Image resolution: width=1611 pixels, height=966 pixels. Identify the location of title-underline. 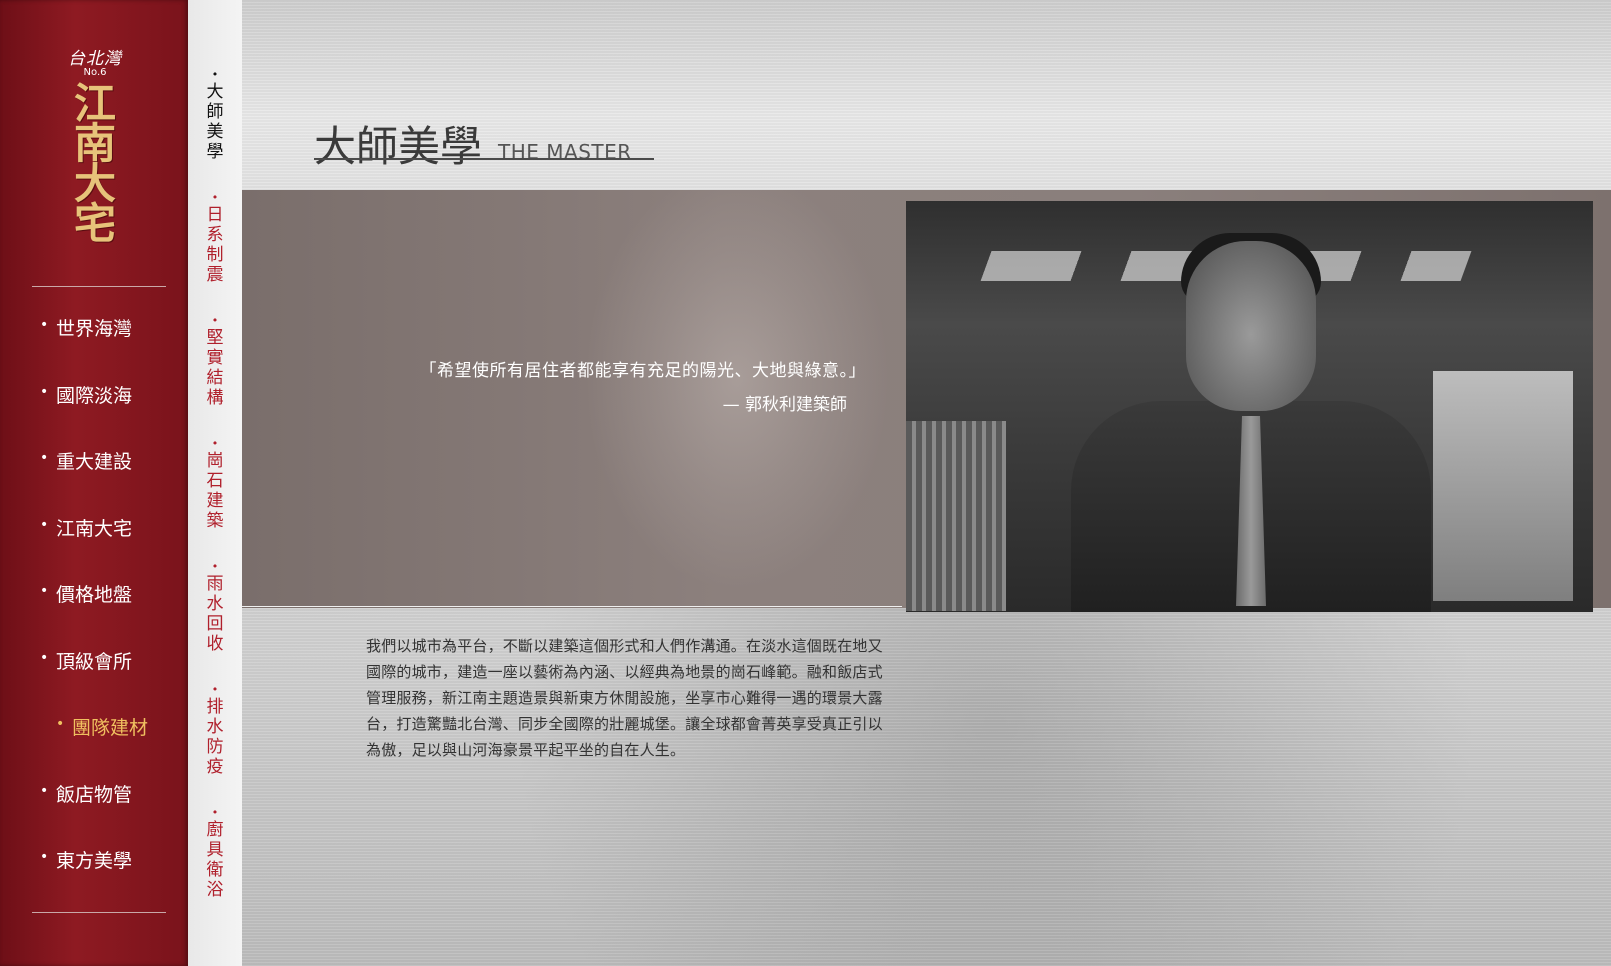
(484, 159).